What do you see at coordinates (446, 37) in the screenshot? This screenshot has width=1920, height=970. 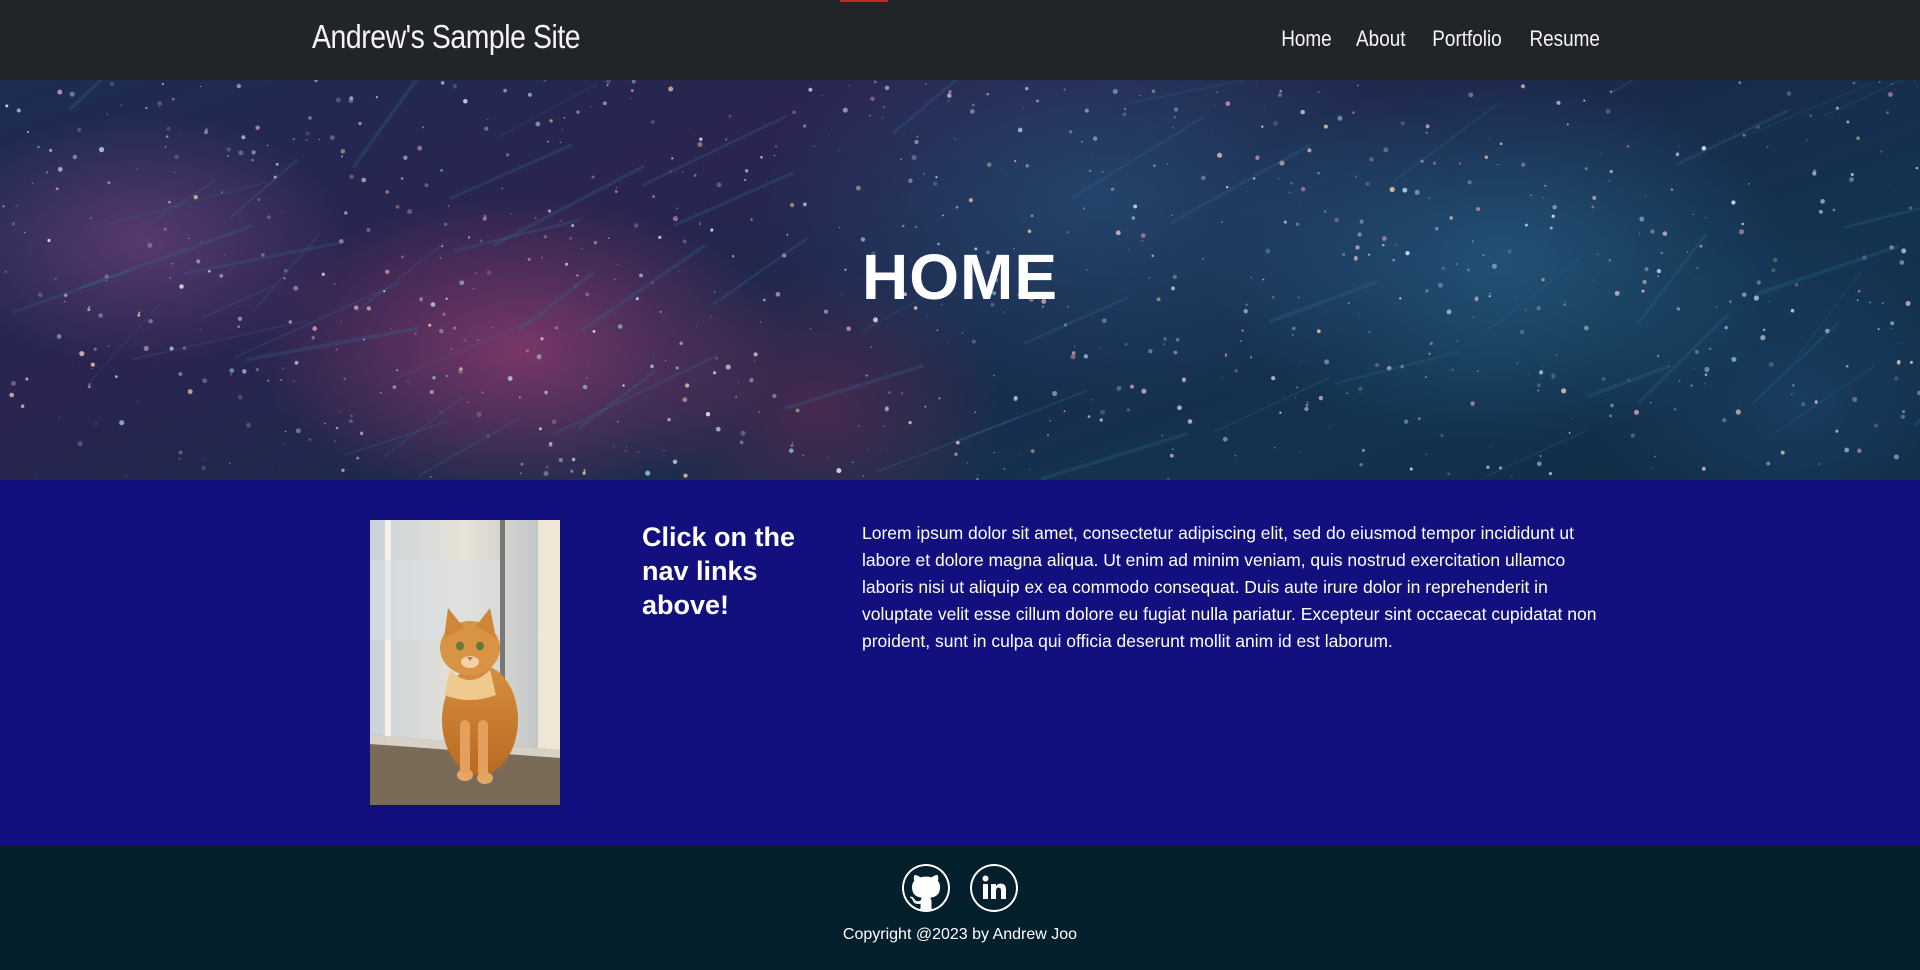 I see `site-brand-link: Andrew's Sample Site` at bounding box center [446, 37].